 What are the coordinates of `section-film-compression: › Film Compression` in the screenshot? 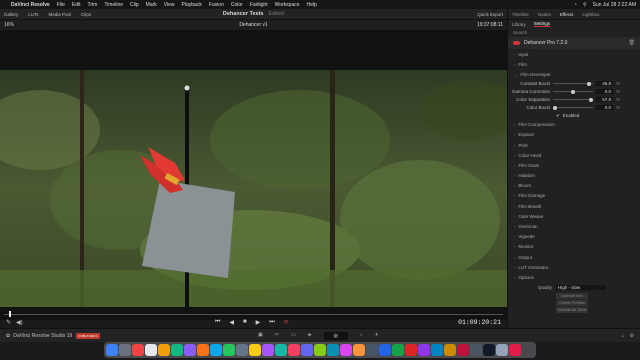 It's located at (574, 125).